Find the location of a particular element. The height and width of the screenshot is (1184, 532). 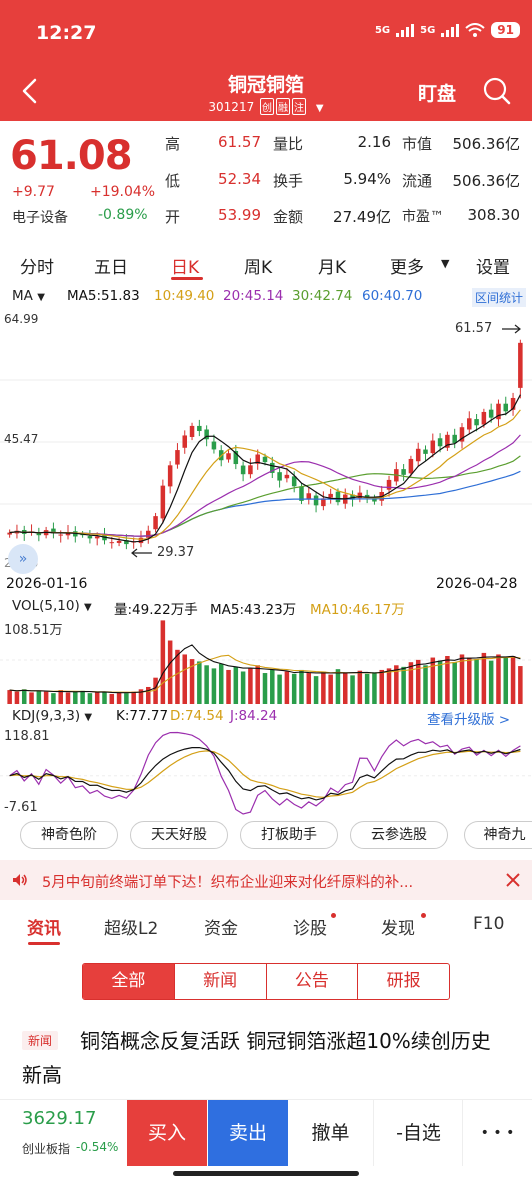

more-dropdown-icon: ▼ is located at coordinates (445, 263).